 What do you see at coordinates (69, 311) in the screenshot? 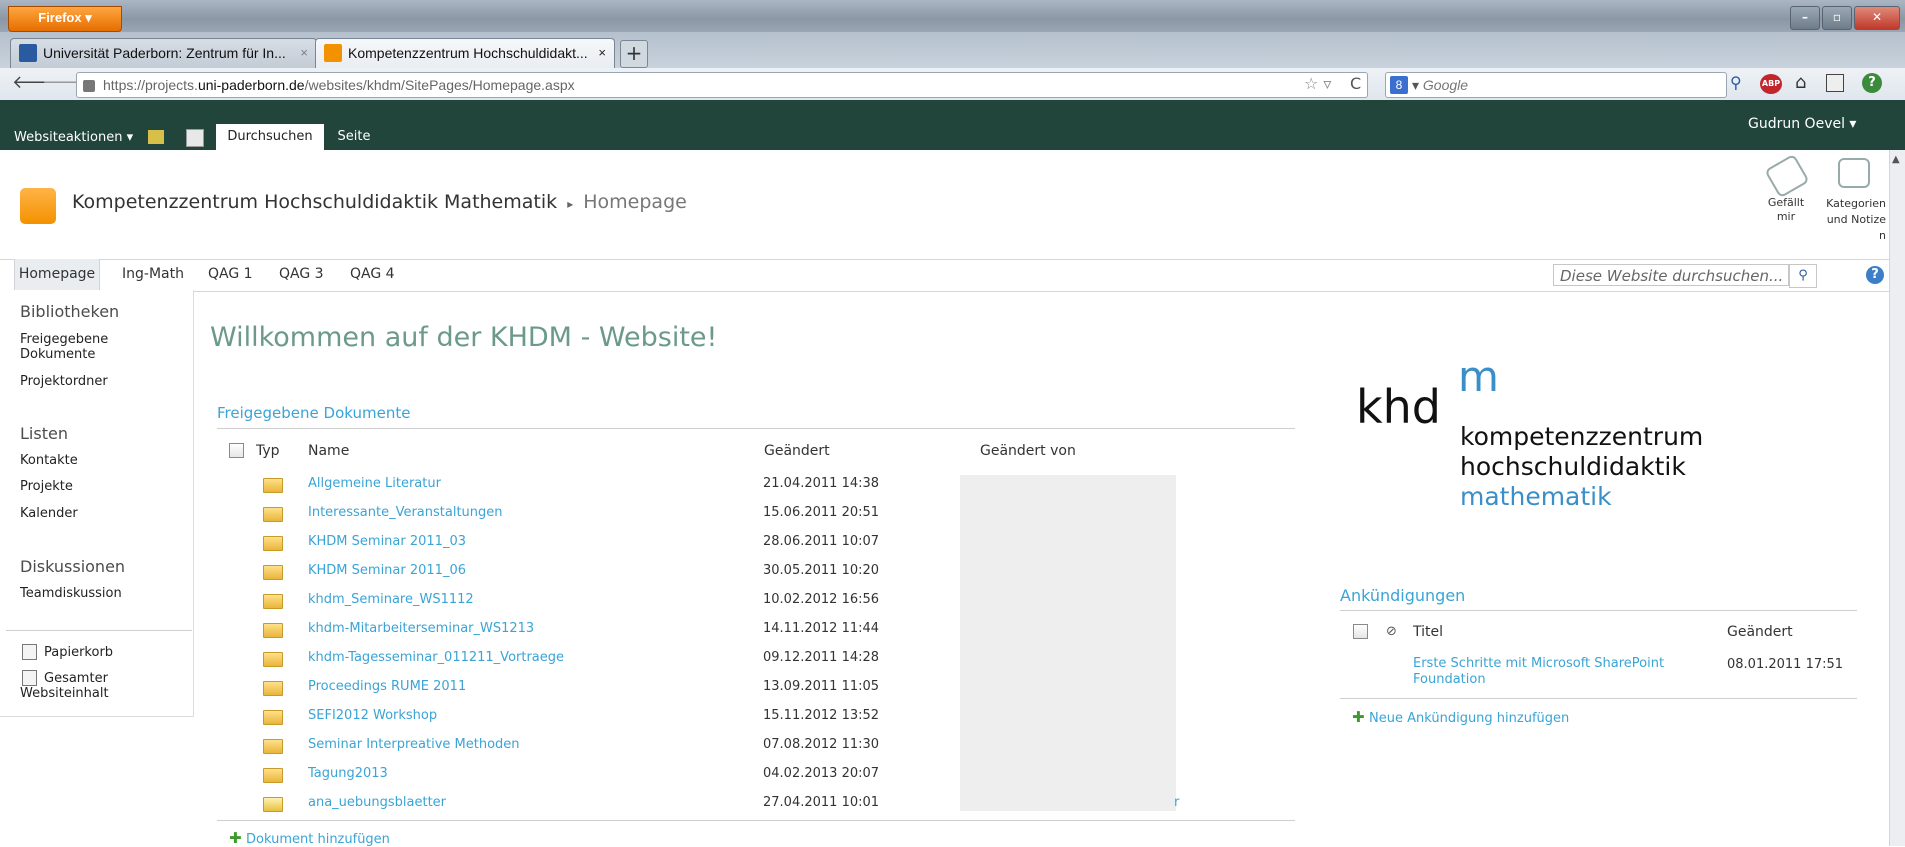
I see `libraries-heading: Bibliotheken` at bounding box center [69, 311].